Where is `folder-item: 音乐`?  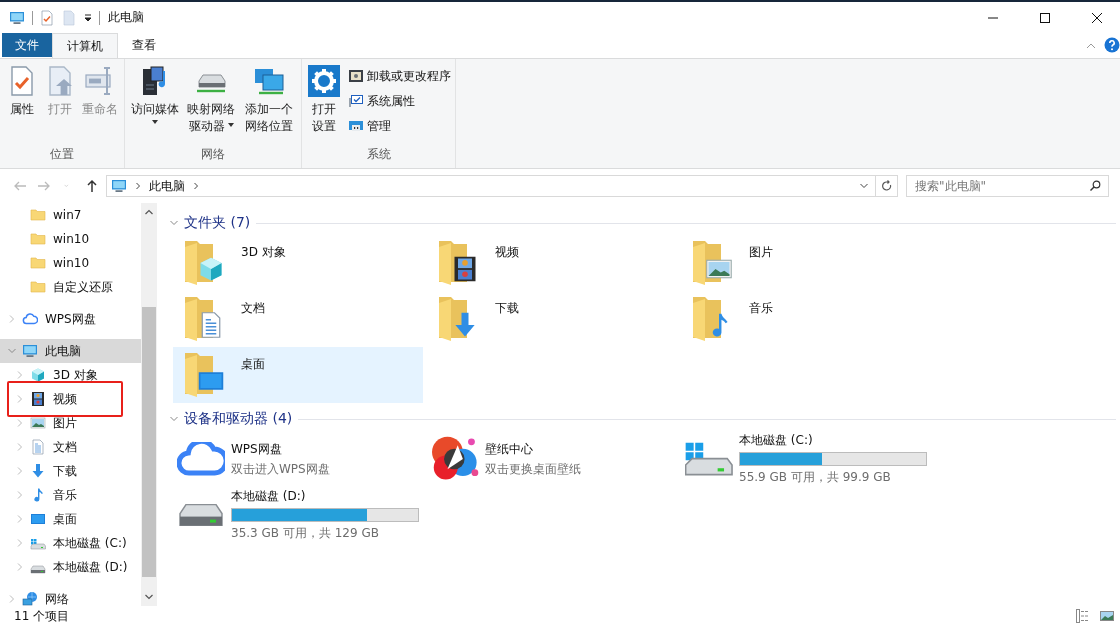 folder-item: 音乐 is located at coordinates (806, 319).